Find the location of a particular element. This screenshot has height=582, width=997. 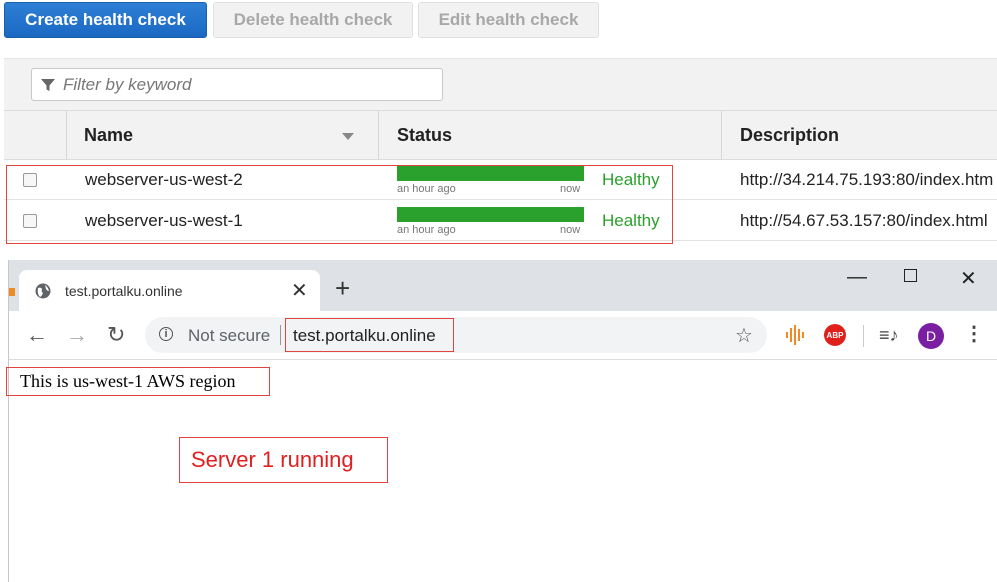

window-close-icon: ✕ is located at coordinates (968, 278).